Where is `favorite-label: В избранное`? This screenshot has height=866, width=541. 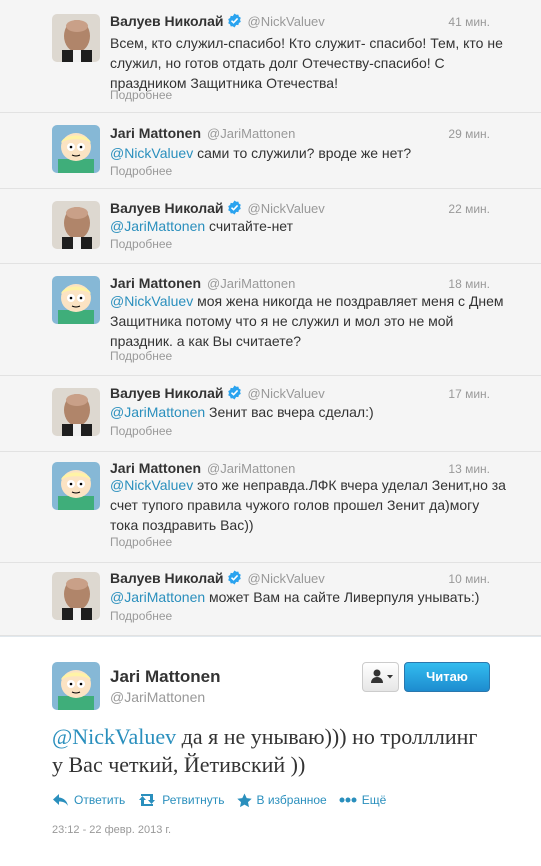 favorite-label: В избранное is located at coordinates (292, 800).